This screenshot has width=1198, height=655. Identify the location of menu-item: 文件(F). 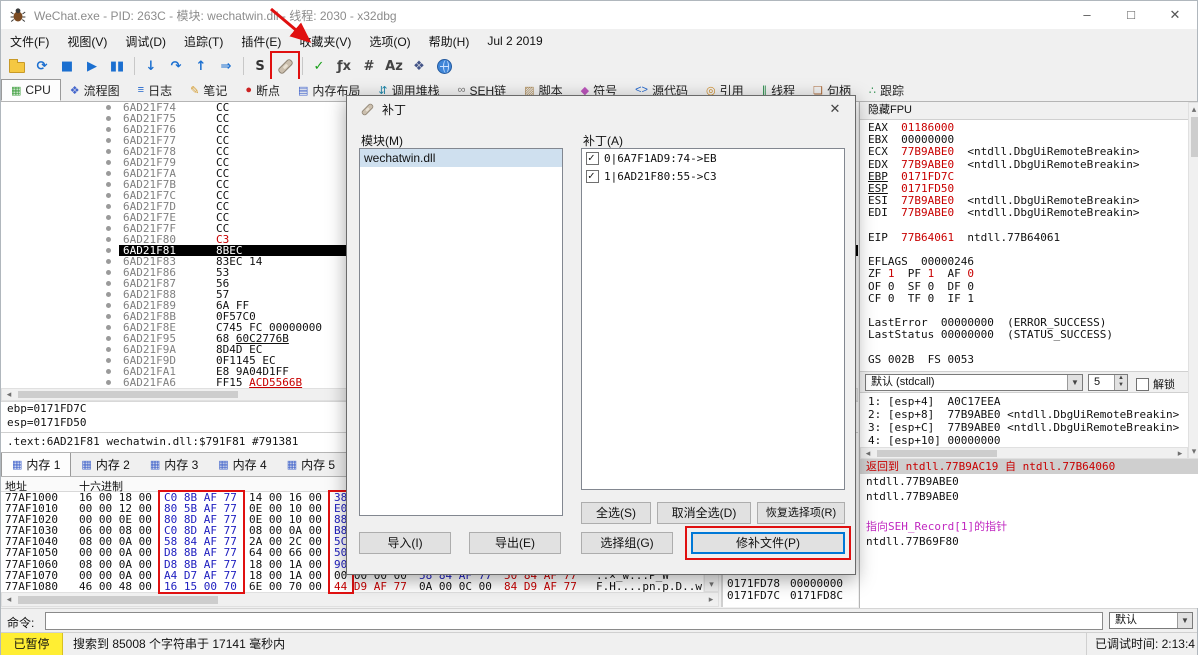
(29, 41).